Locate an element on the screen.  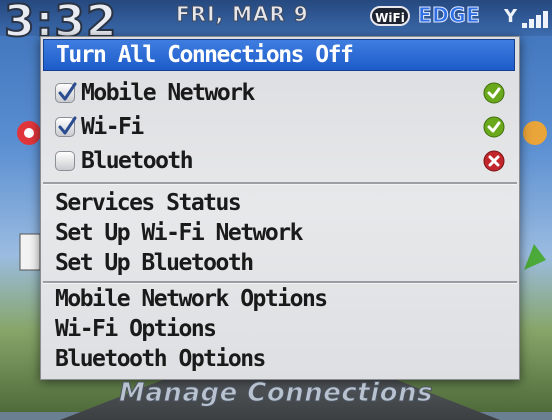
status-bar: 3:32 FRI, MAR 9 WiFi EDGE Y is located at coordinates (276, 24).